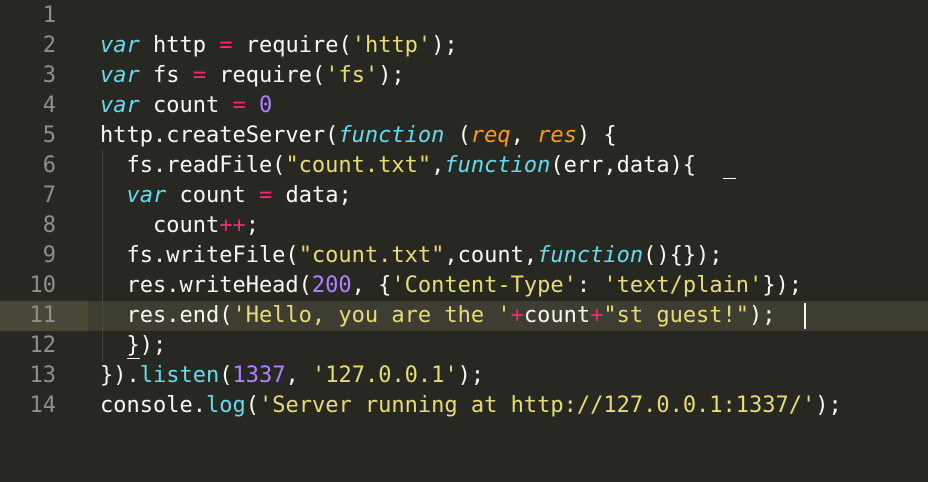  I want to click on line-number: 3, so click(49, 75).